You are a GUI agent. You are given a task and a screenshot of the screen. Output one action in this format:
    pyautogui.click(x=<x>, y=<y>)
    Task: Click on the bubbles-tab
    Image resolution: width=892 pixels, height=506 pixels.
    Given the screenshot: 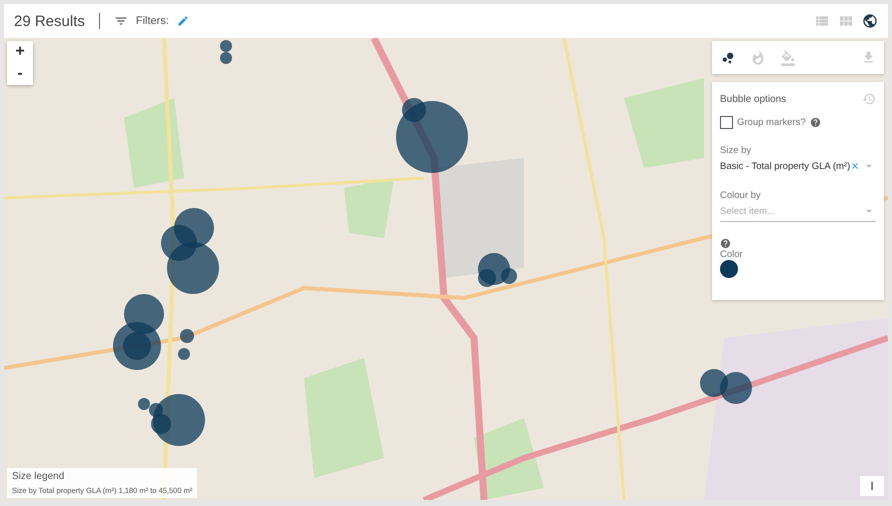 What is the action you would take?
    pyautogui.click(x=728, y=58)
    